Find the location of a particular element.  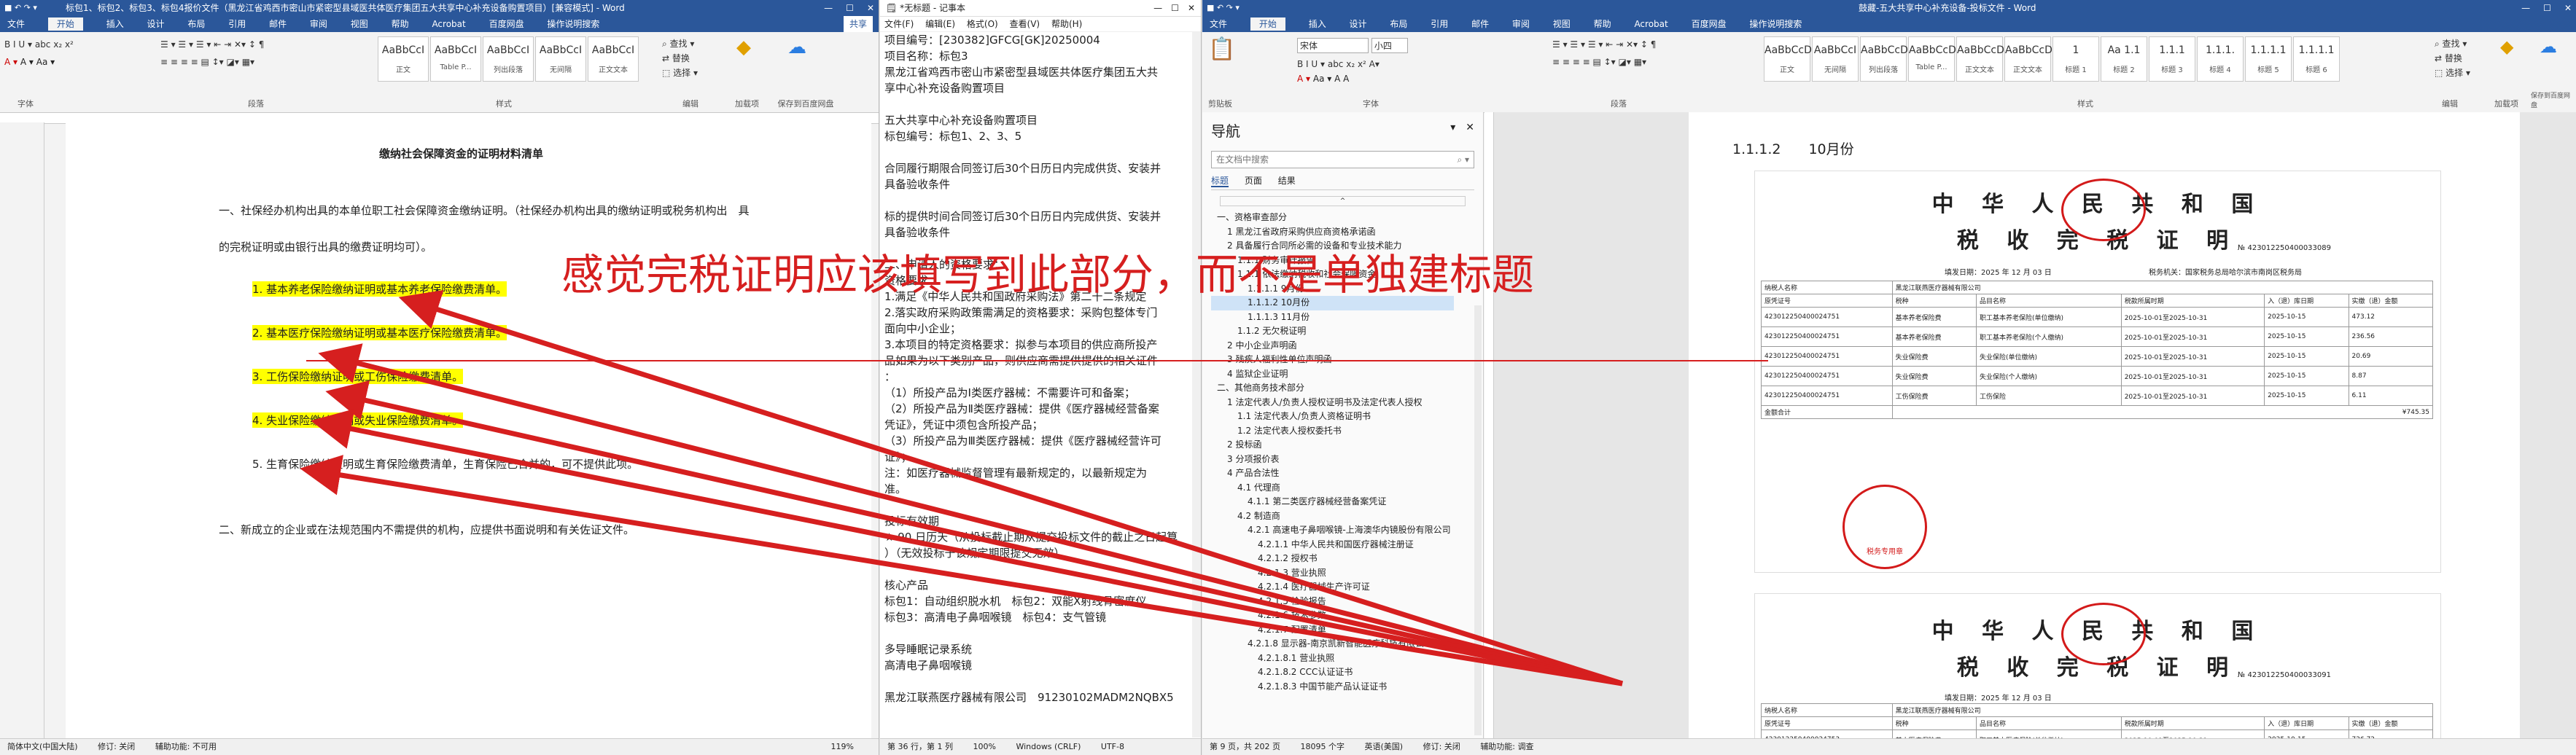

nav-heading-item: 4.1 代理商 is located at coordinates (1332, 489).